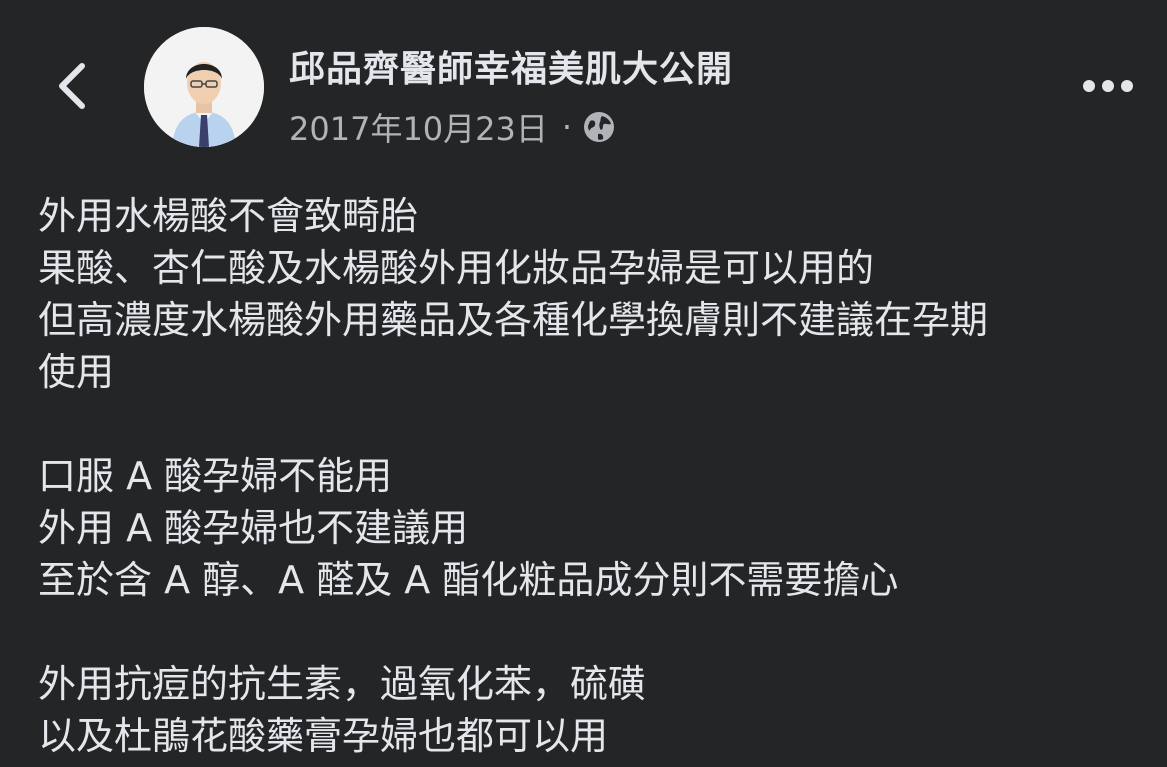  I want to click on back-button, so click(72, 86).